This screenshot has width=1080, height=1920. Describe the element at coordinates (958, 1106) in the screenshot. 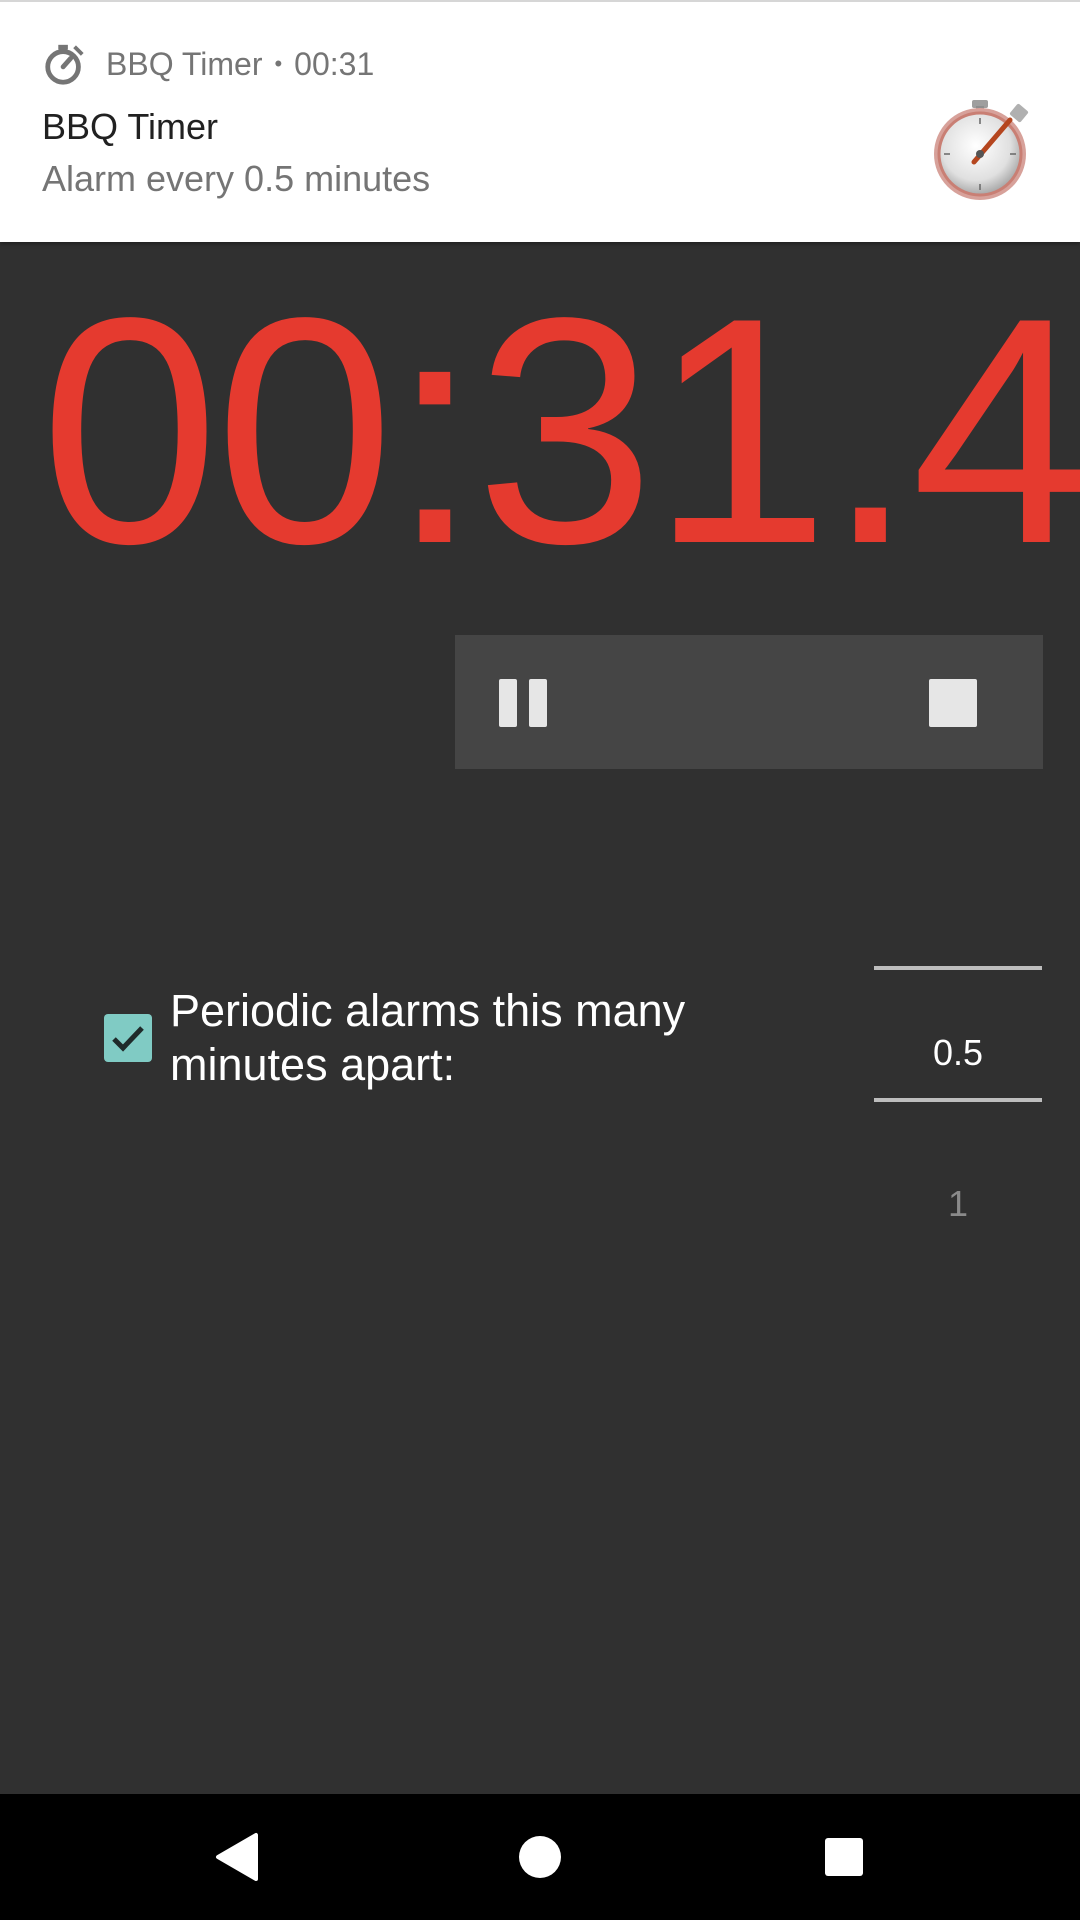

I see `minutes-number-picker: 0.5 1` at that location.